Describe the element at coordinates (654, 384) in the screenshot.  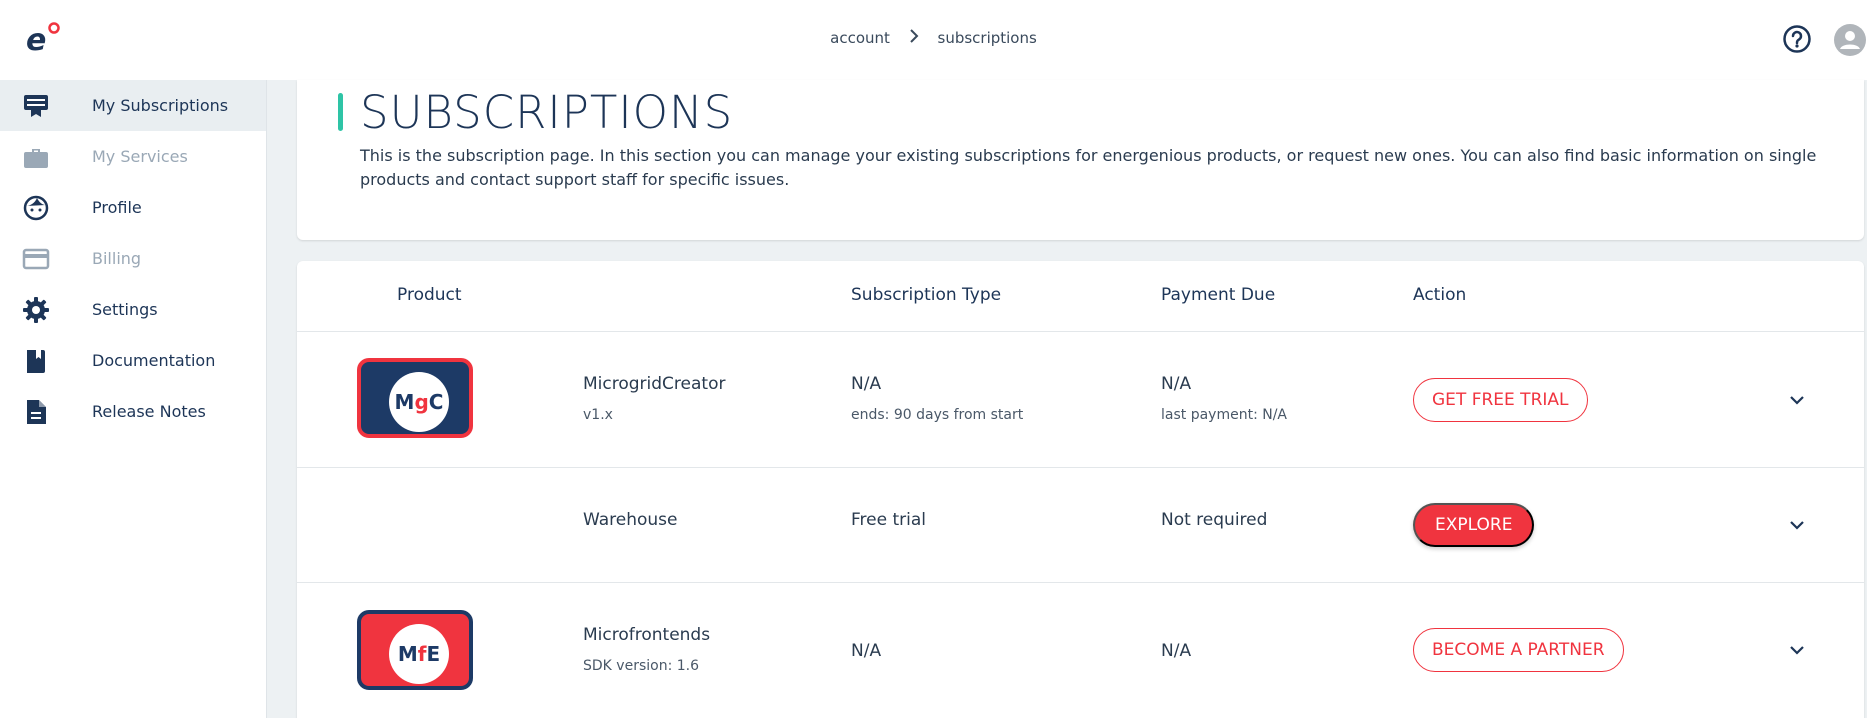
I see `product-name: MicrogridCreator` at that location.